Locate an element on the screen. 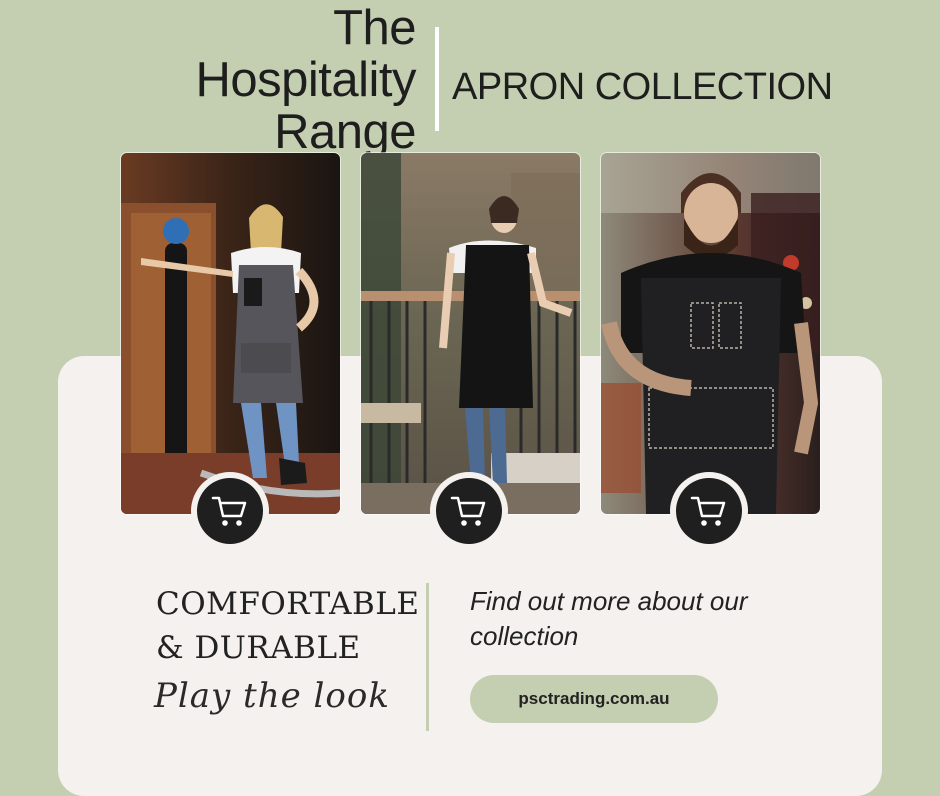  page-subtitle: APRON COLLECTION is located at coordinates (642, 87).